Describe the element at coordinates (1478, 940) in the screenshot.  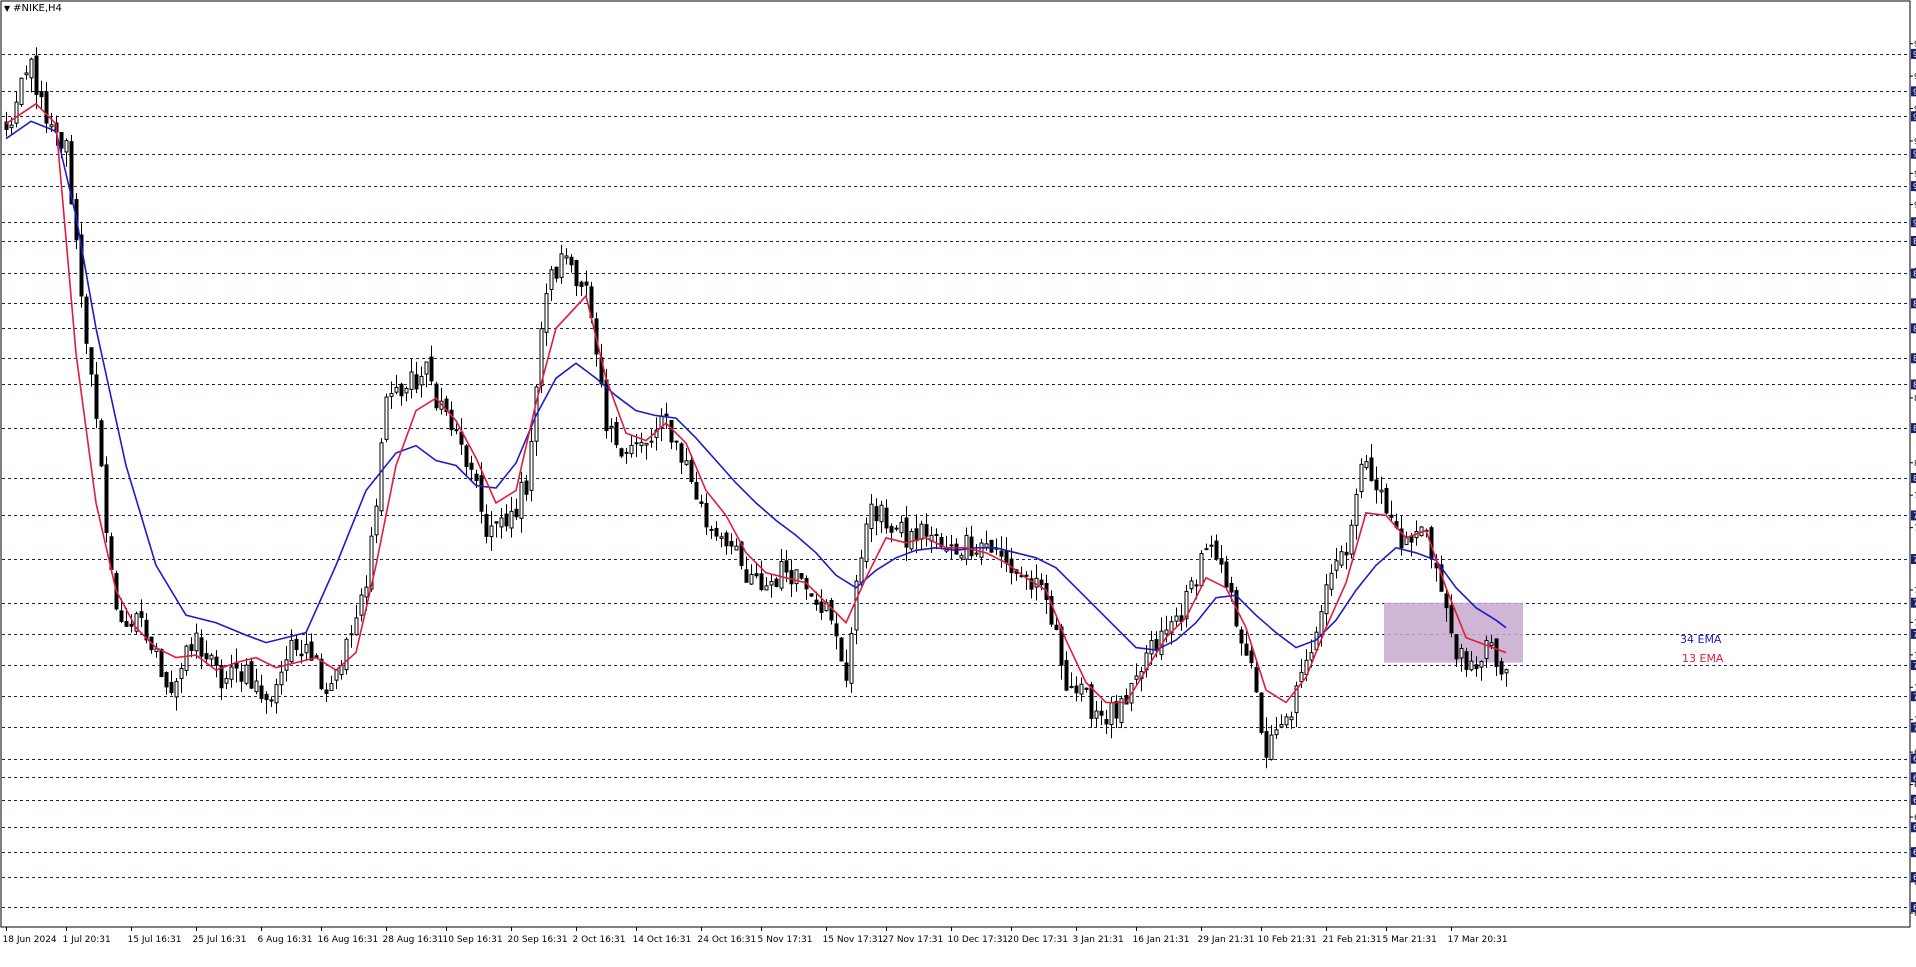
I see `x-tick-label: 17 Mar 20:31` at that location.